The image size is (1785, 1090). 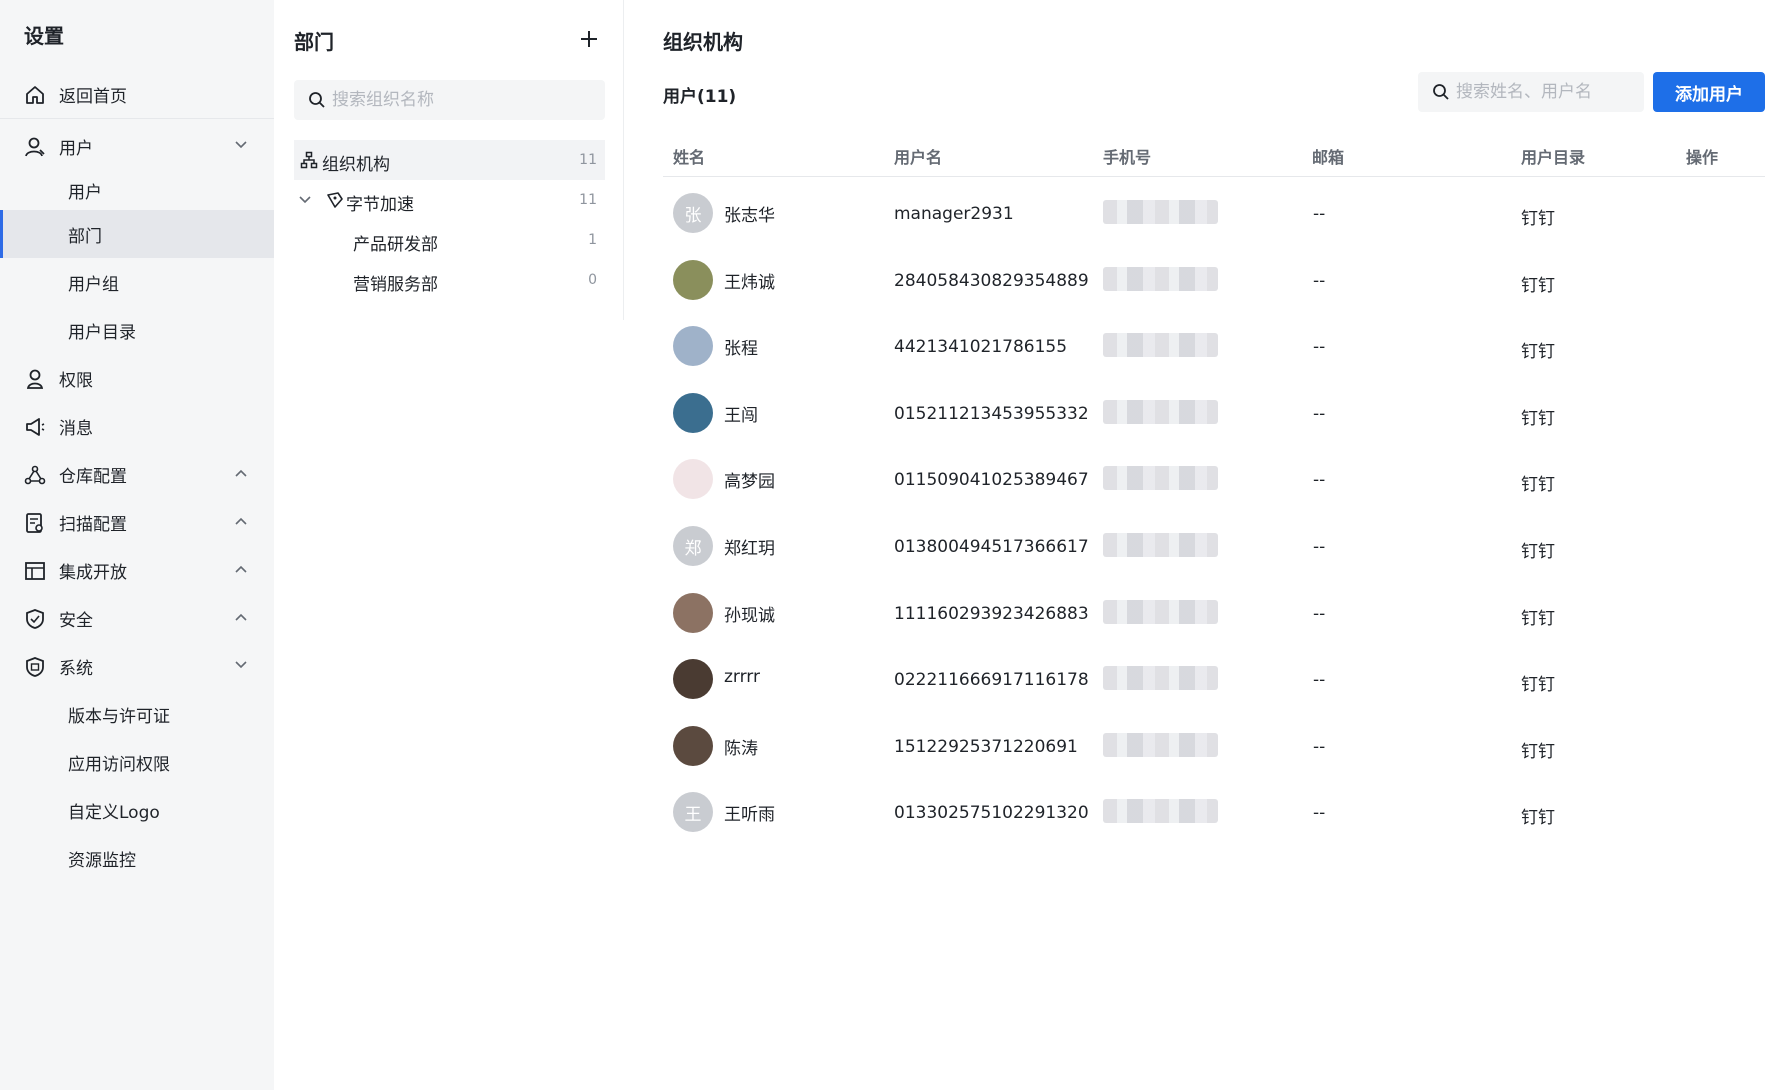 What do you see at coordinates (380, 205) in the screenshot?
I see `tree-node-label: 字节加速` at bounding box center [380, 205].